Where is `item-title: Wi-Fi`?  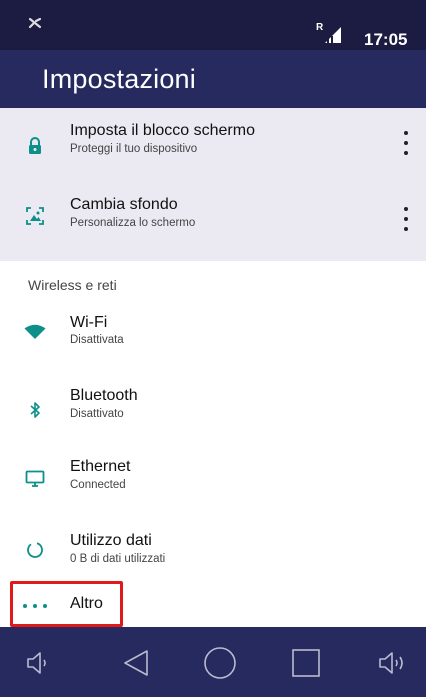
item-title: Wi-Fi is located at coordinates (89, 322).